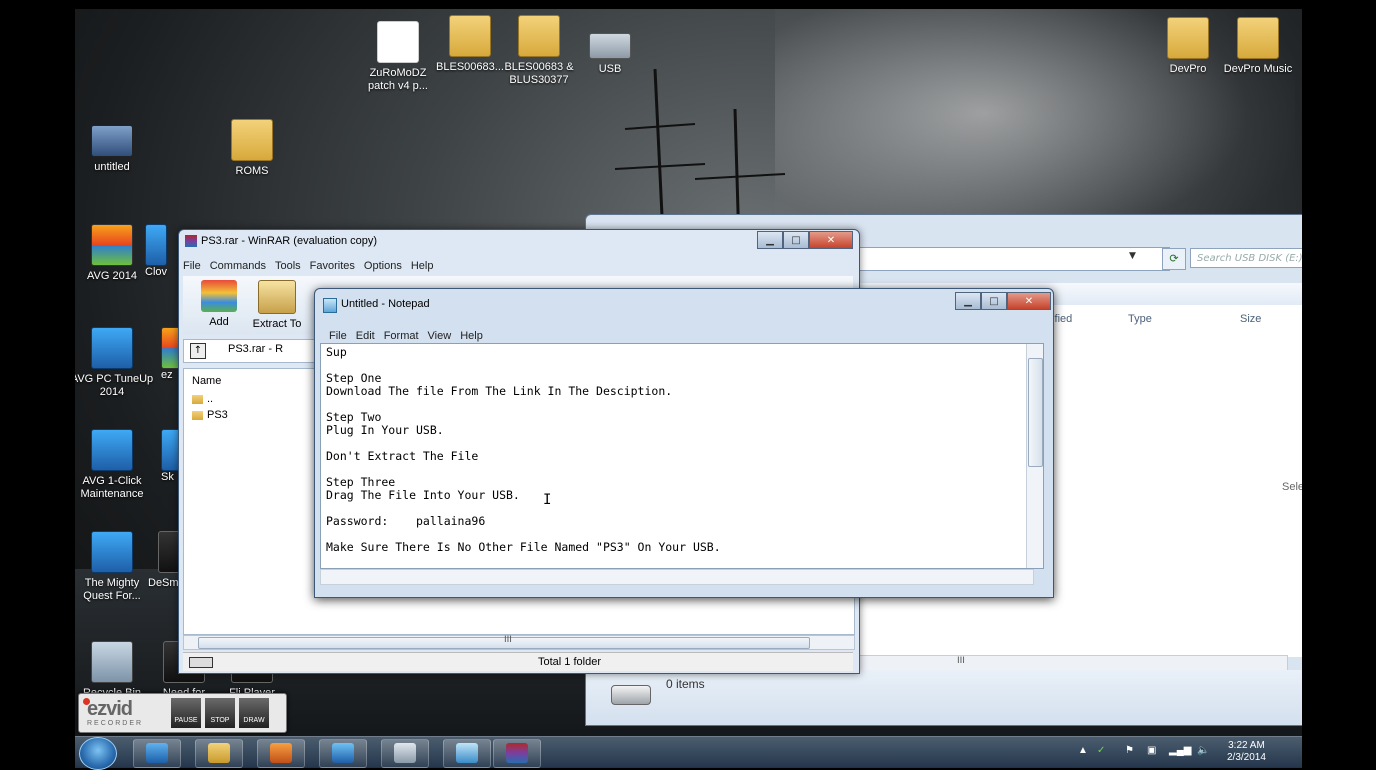  I want to click on status-text: Total 1 folder, so click(569, 662).